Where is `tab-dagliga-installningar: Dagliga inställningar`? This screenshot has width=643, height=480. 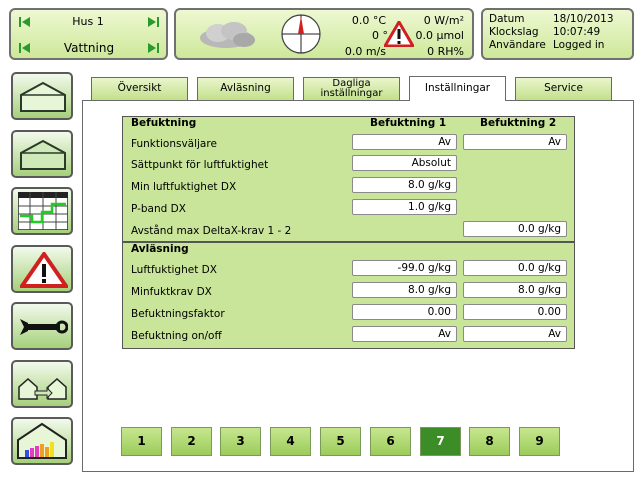
tab-dagliga-installningar: Dagliga inställningar is located at coordinates (351, 88).